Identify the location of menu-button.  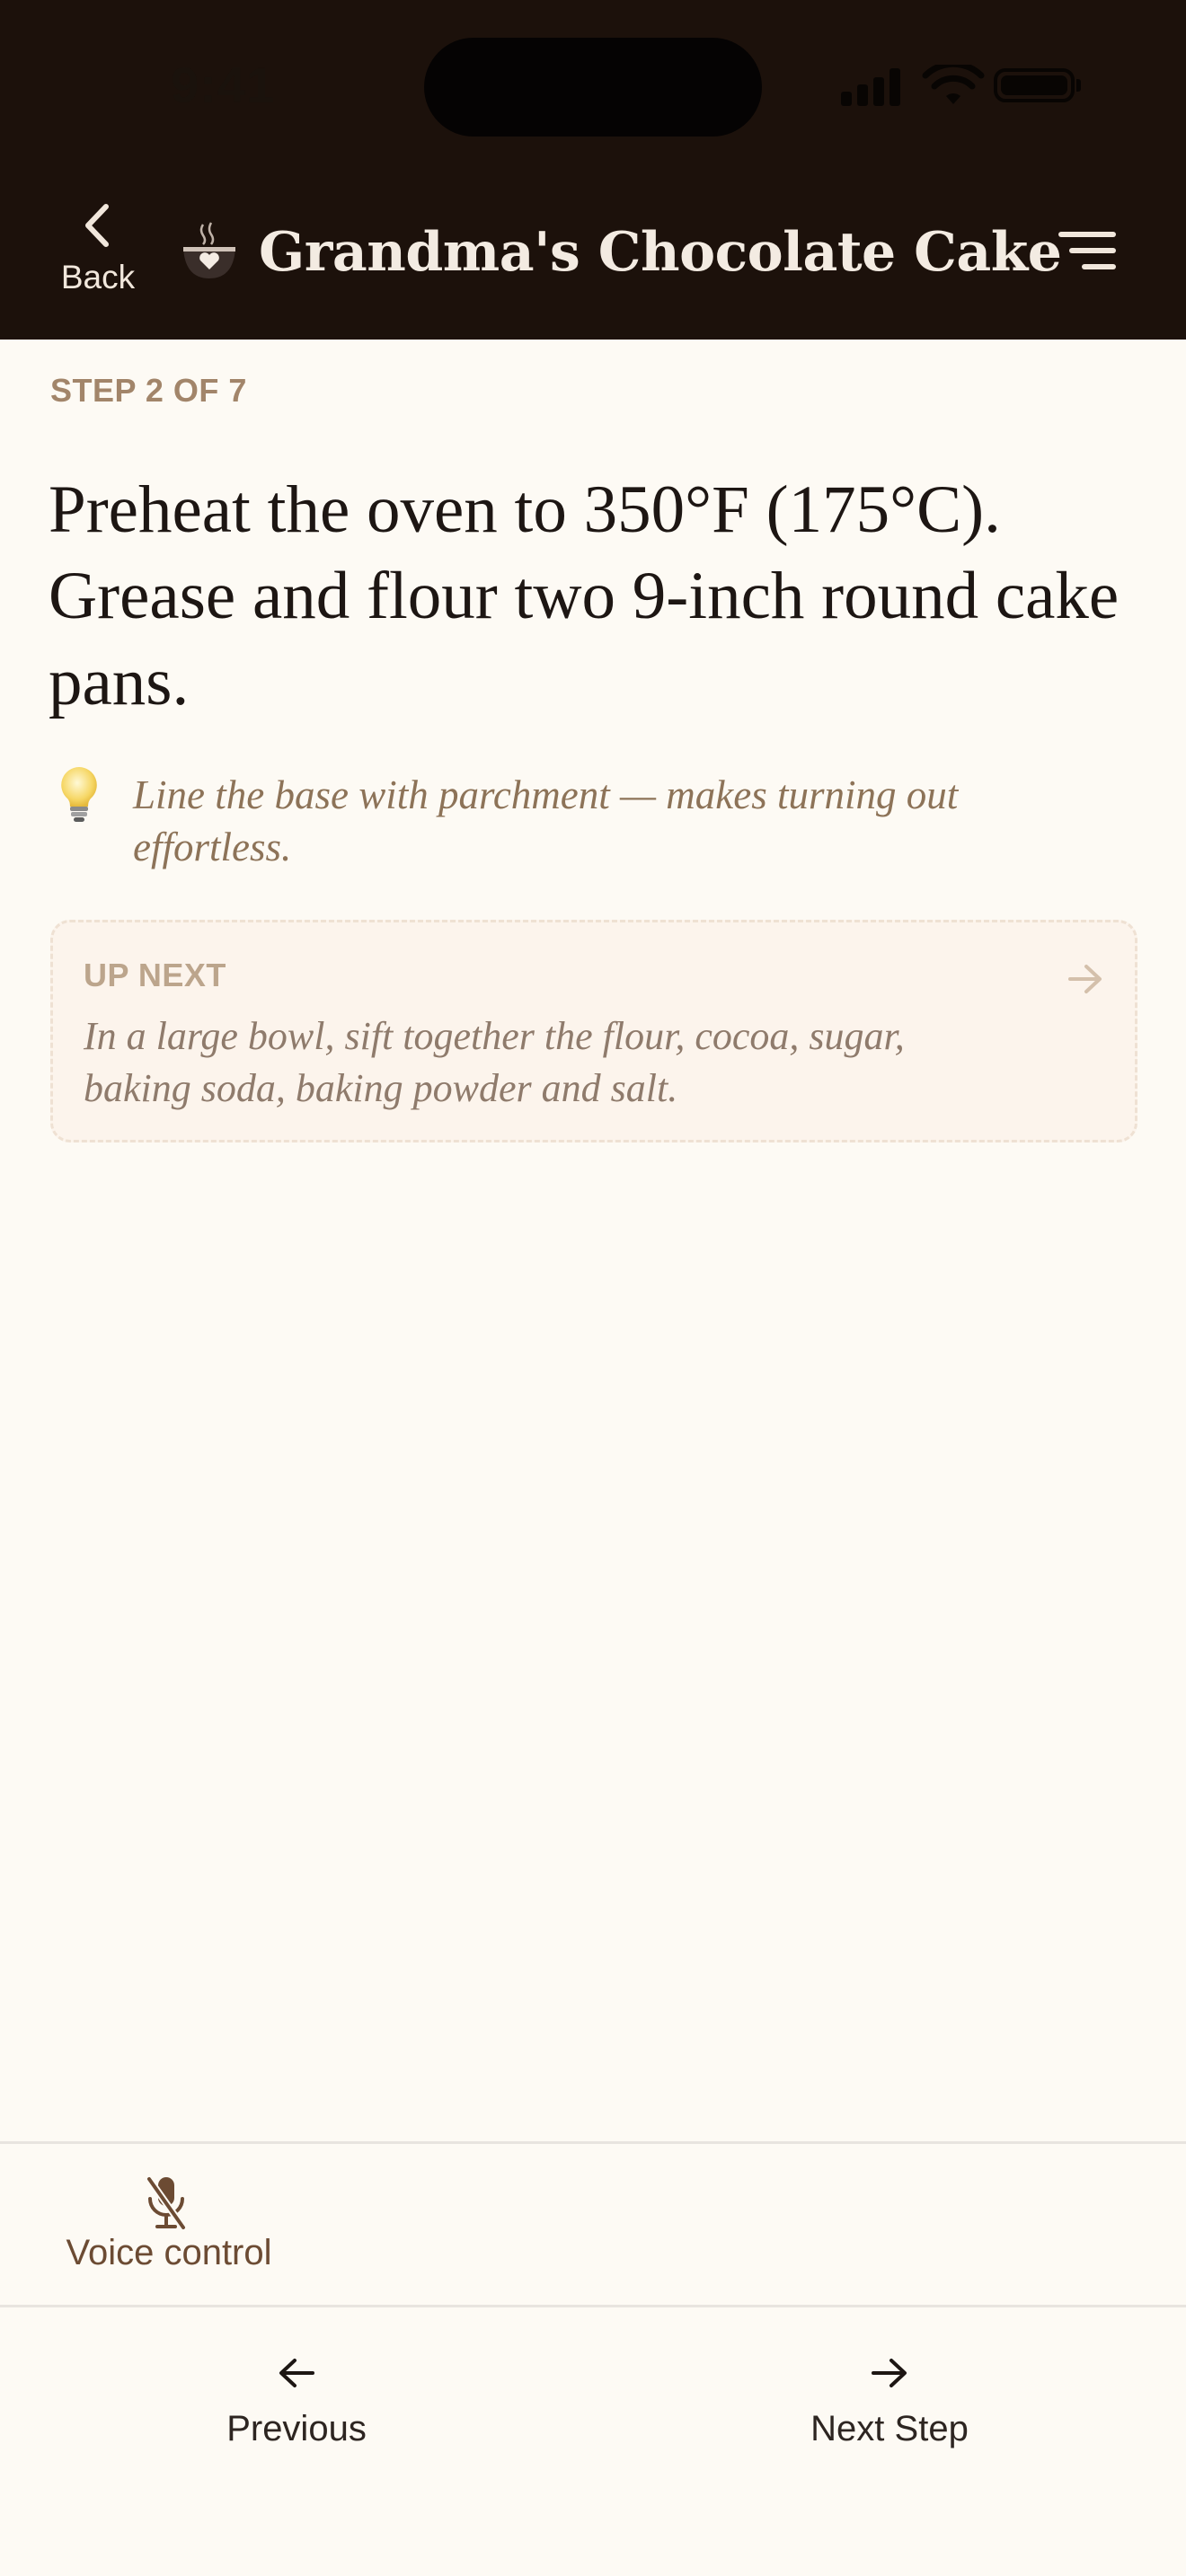
(1087, 252).